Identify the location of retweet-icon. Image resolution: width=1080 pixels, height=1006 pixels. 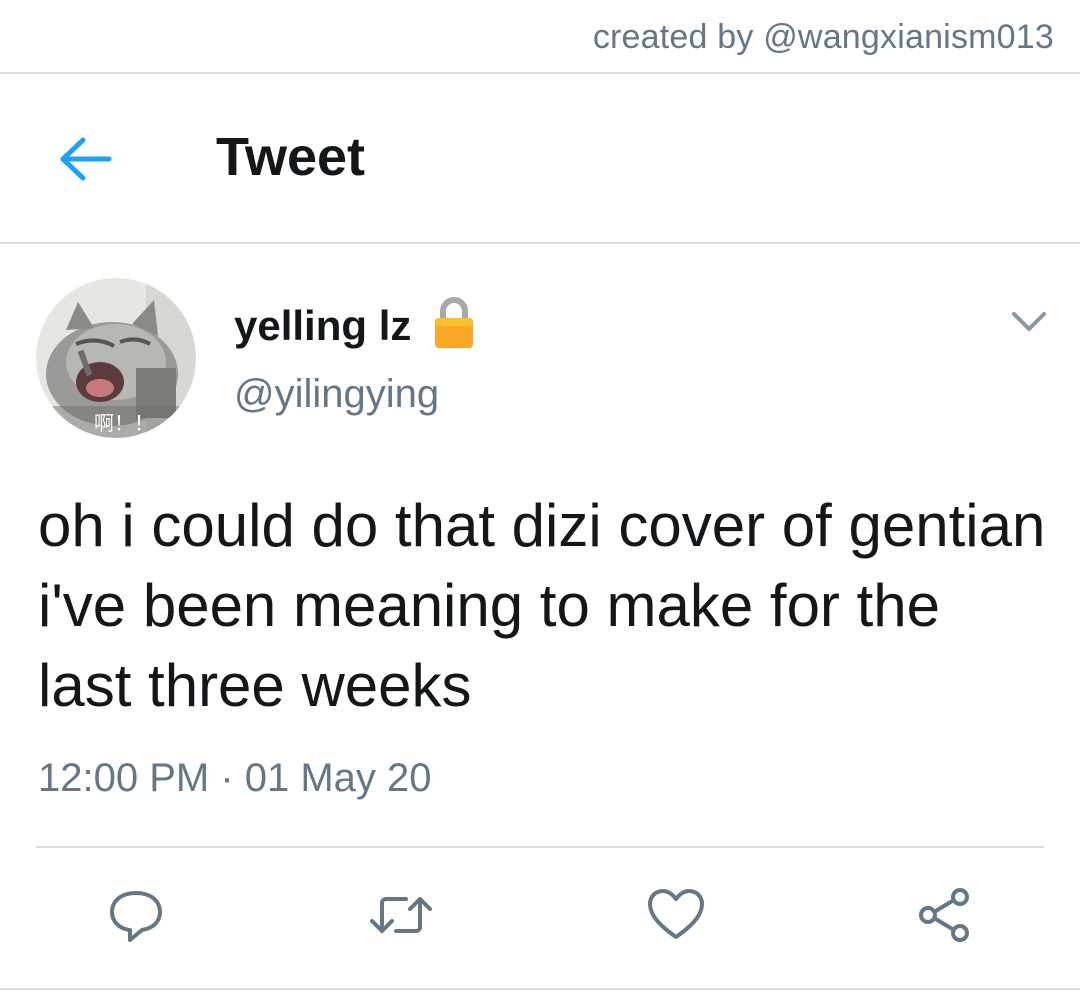
(401, 915).